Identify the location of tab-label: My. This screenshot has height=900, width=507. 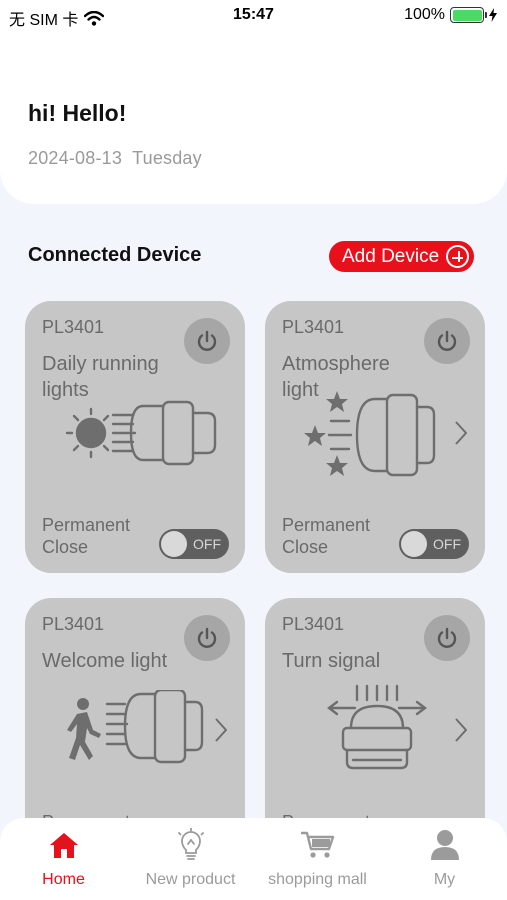
(444, 879).